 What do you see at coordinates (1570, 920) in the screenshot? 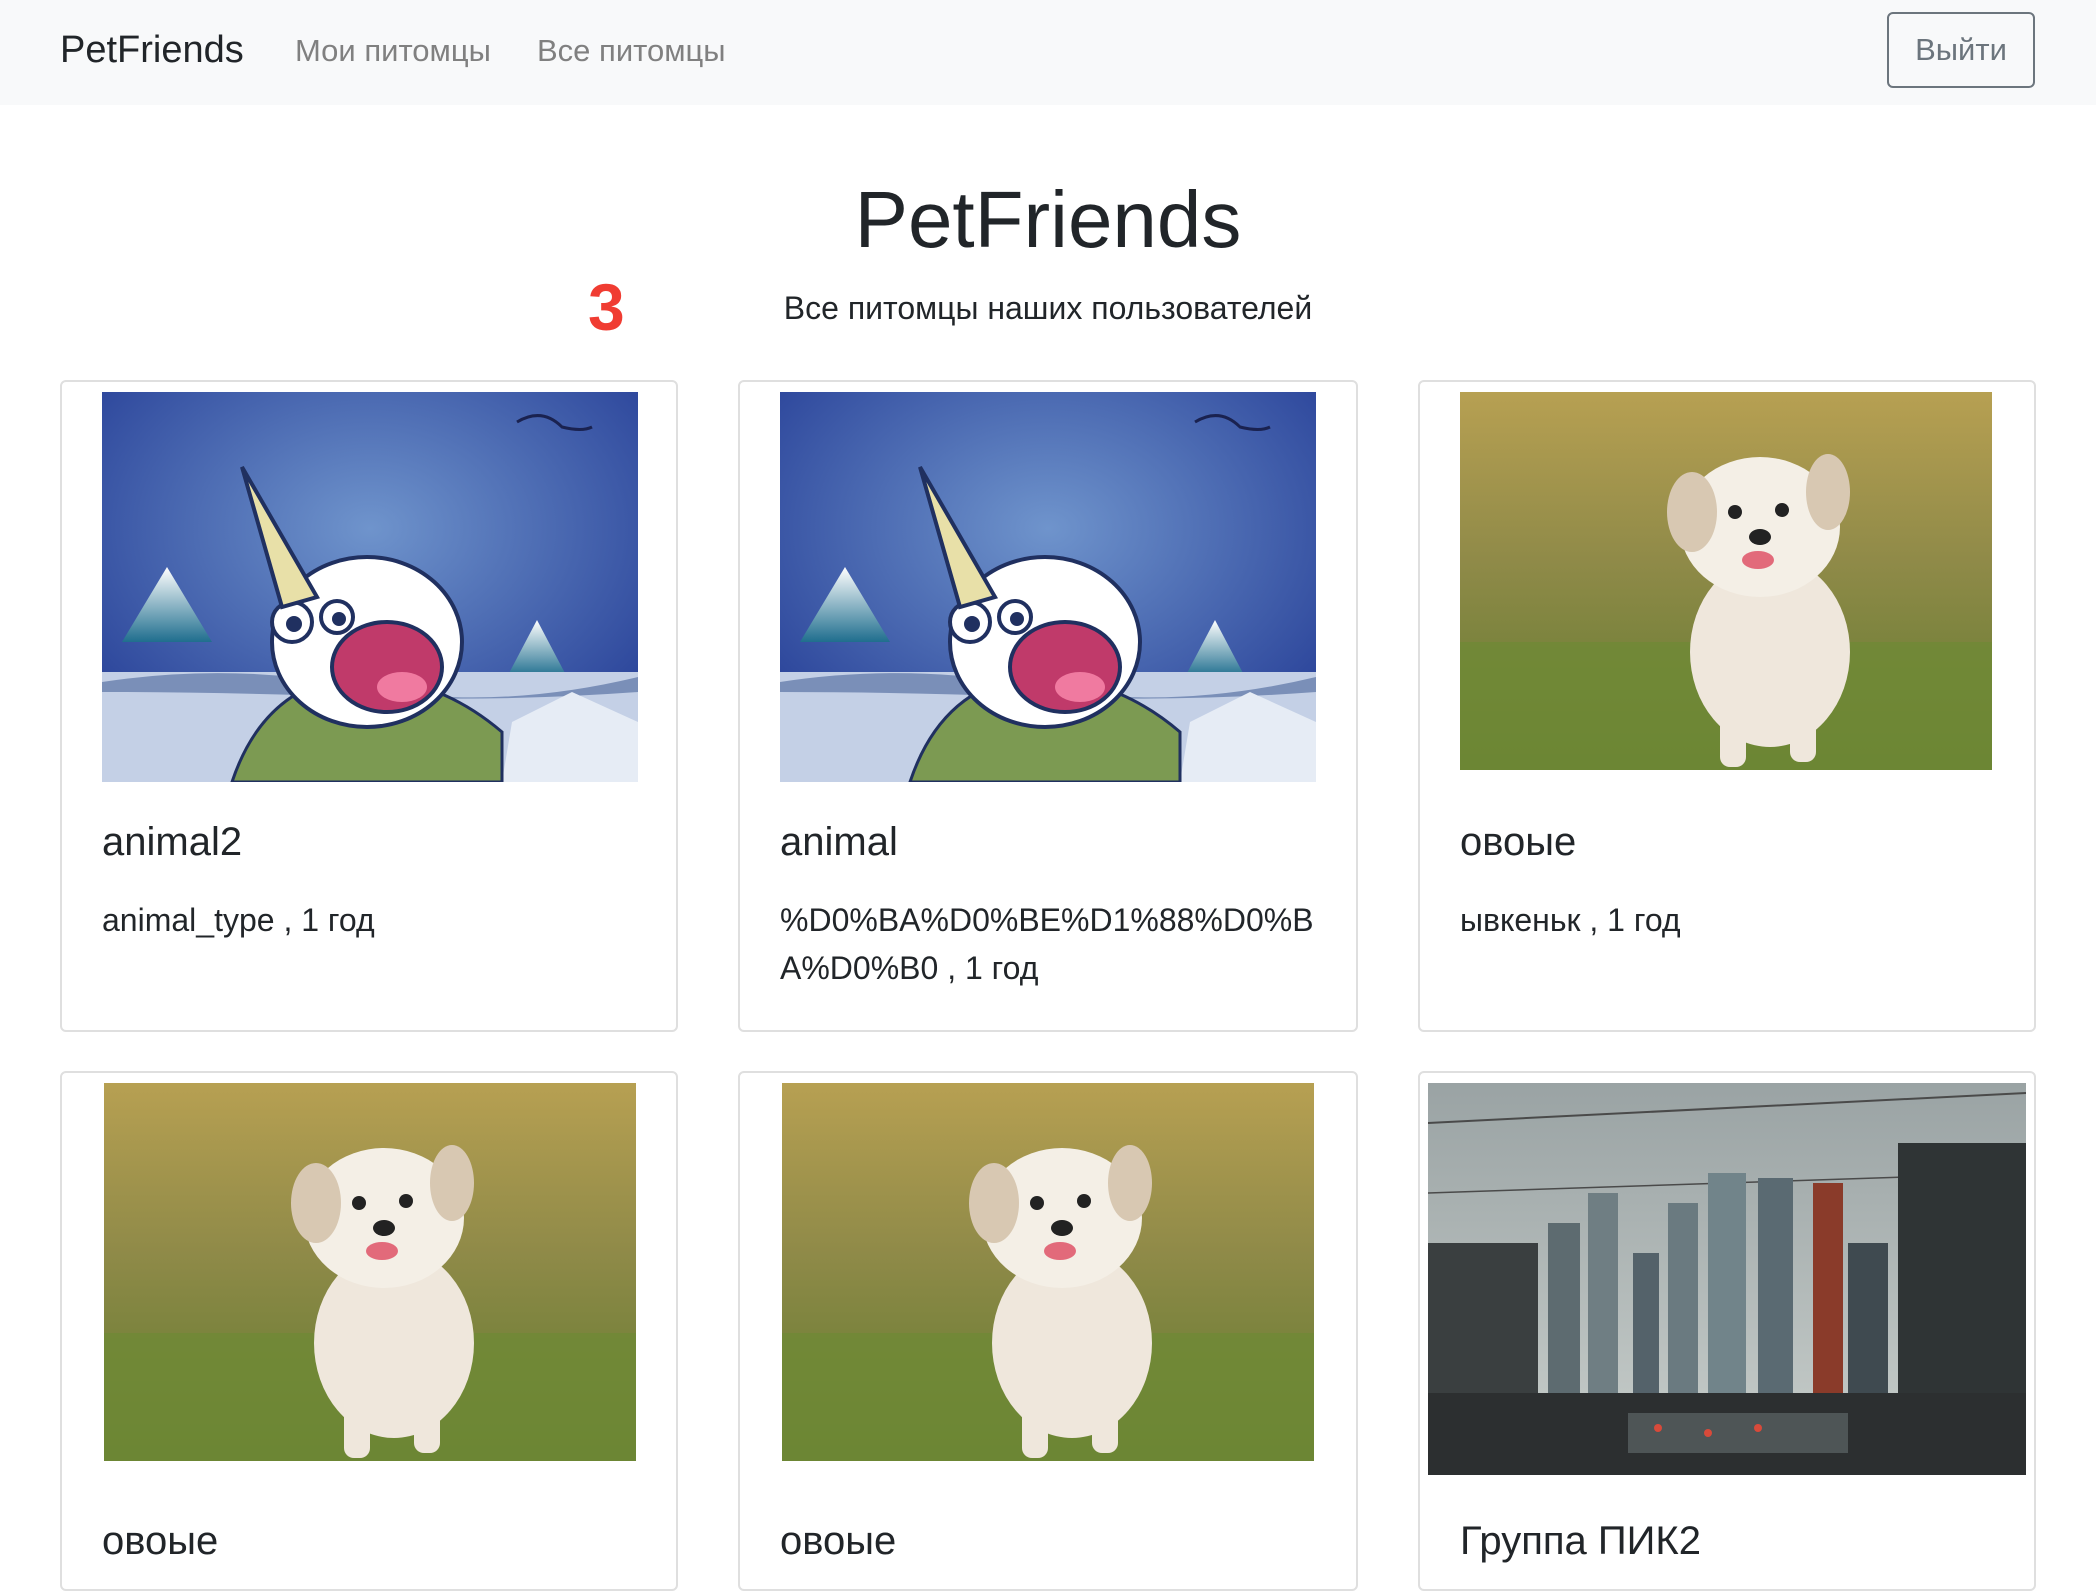
I see `pet-info: ывкеньк , 1 год` at bounding box center [1570, 920].